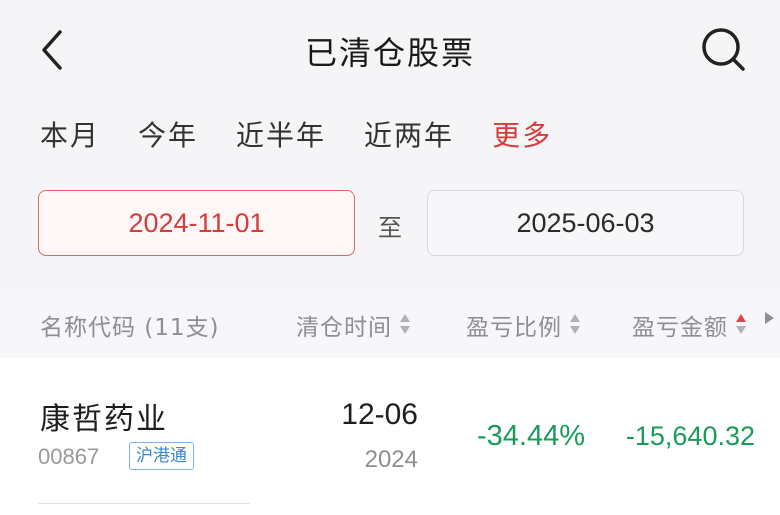 The width and height of the screenshot is (780, 515). What do you see at coordinates (130, 328) in the screenshot?
I see `column-name-label: 名称代码 (11支)` at bounding box center [130, 328].